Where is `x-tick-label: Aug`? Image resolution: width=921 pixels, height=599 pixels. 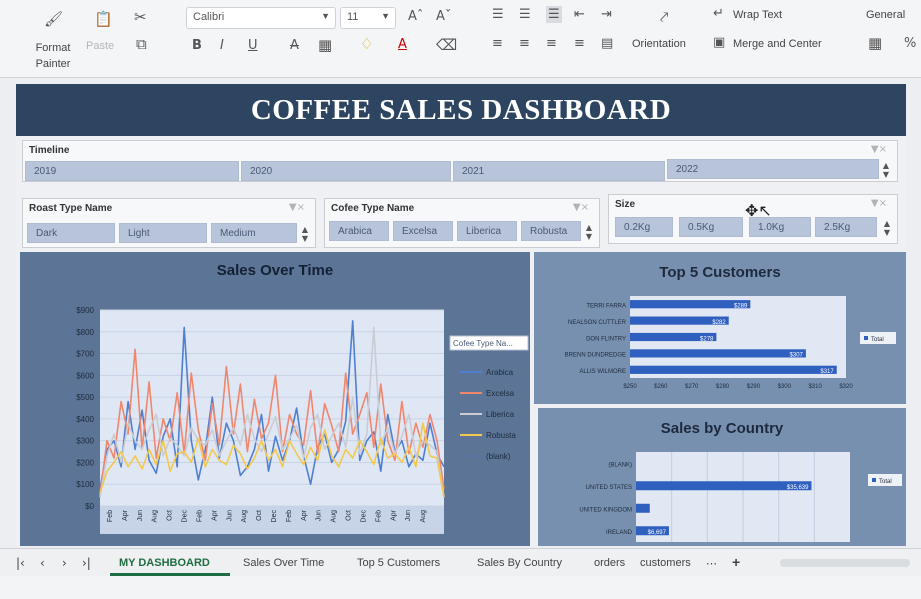
x-tick-label: Aug is located at coordinates (155, 516).